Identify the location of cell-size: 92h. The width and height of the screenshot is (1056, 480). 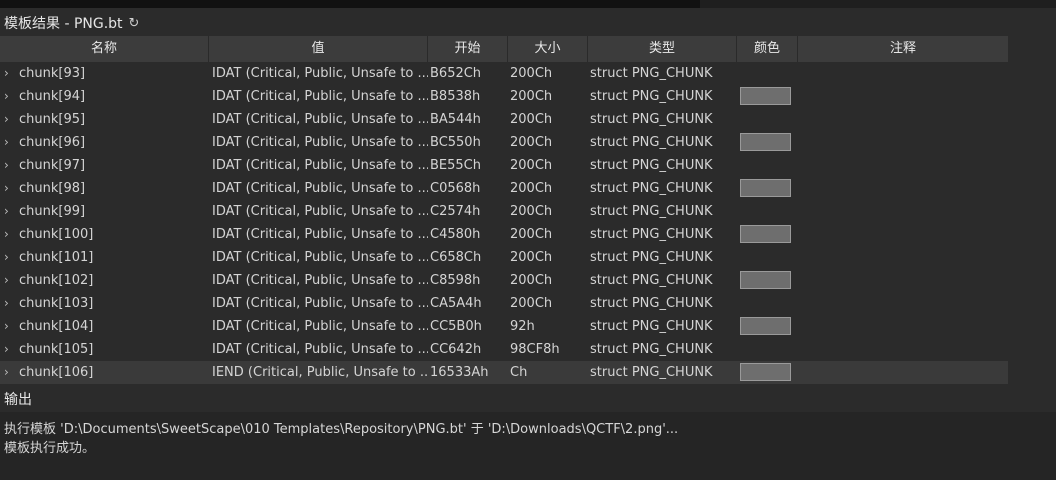
(522, 326).